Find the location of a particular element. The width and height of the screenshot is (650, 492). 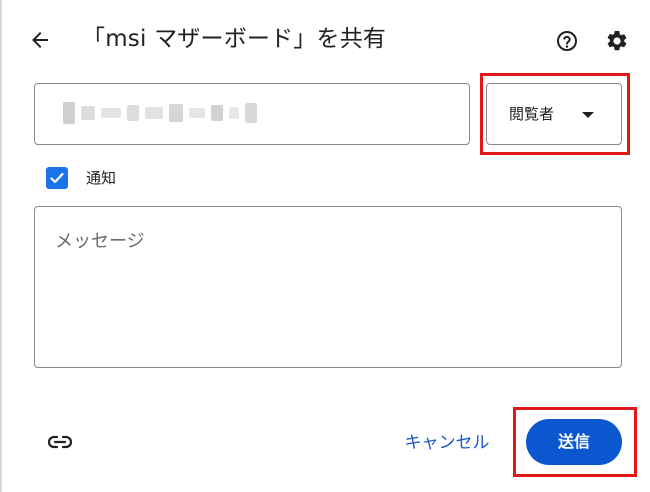

link-icon is located at coordinates (60, 442).